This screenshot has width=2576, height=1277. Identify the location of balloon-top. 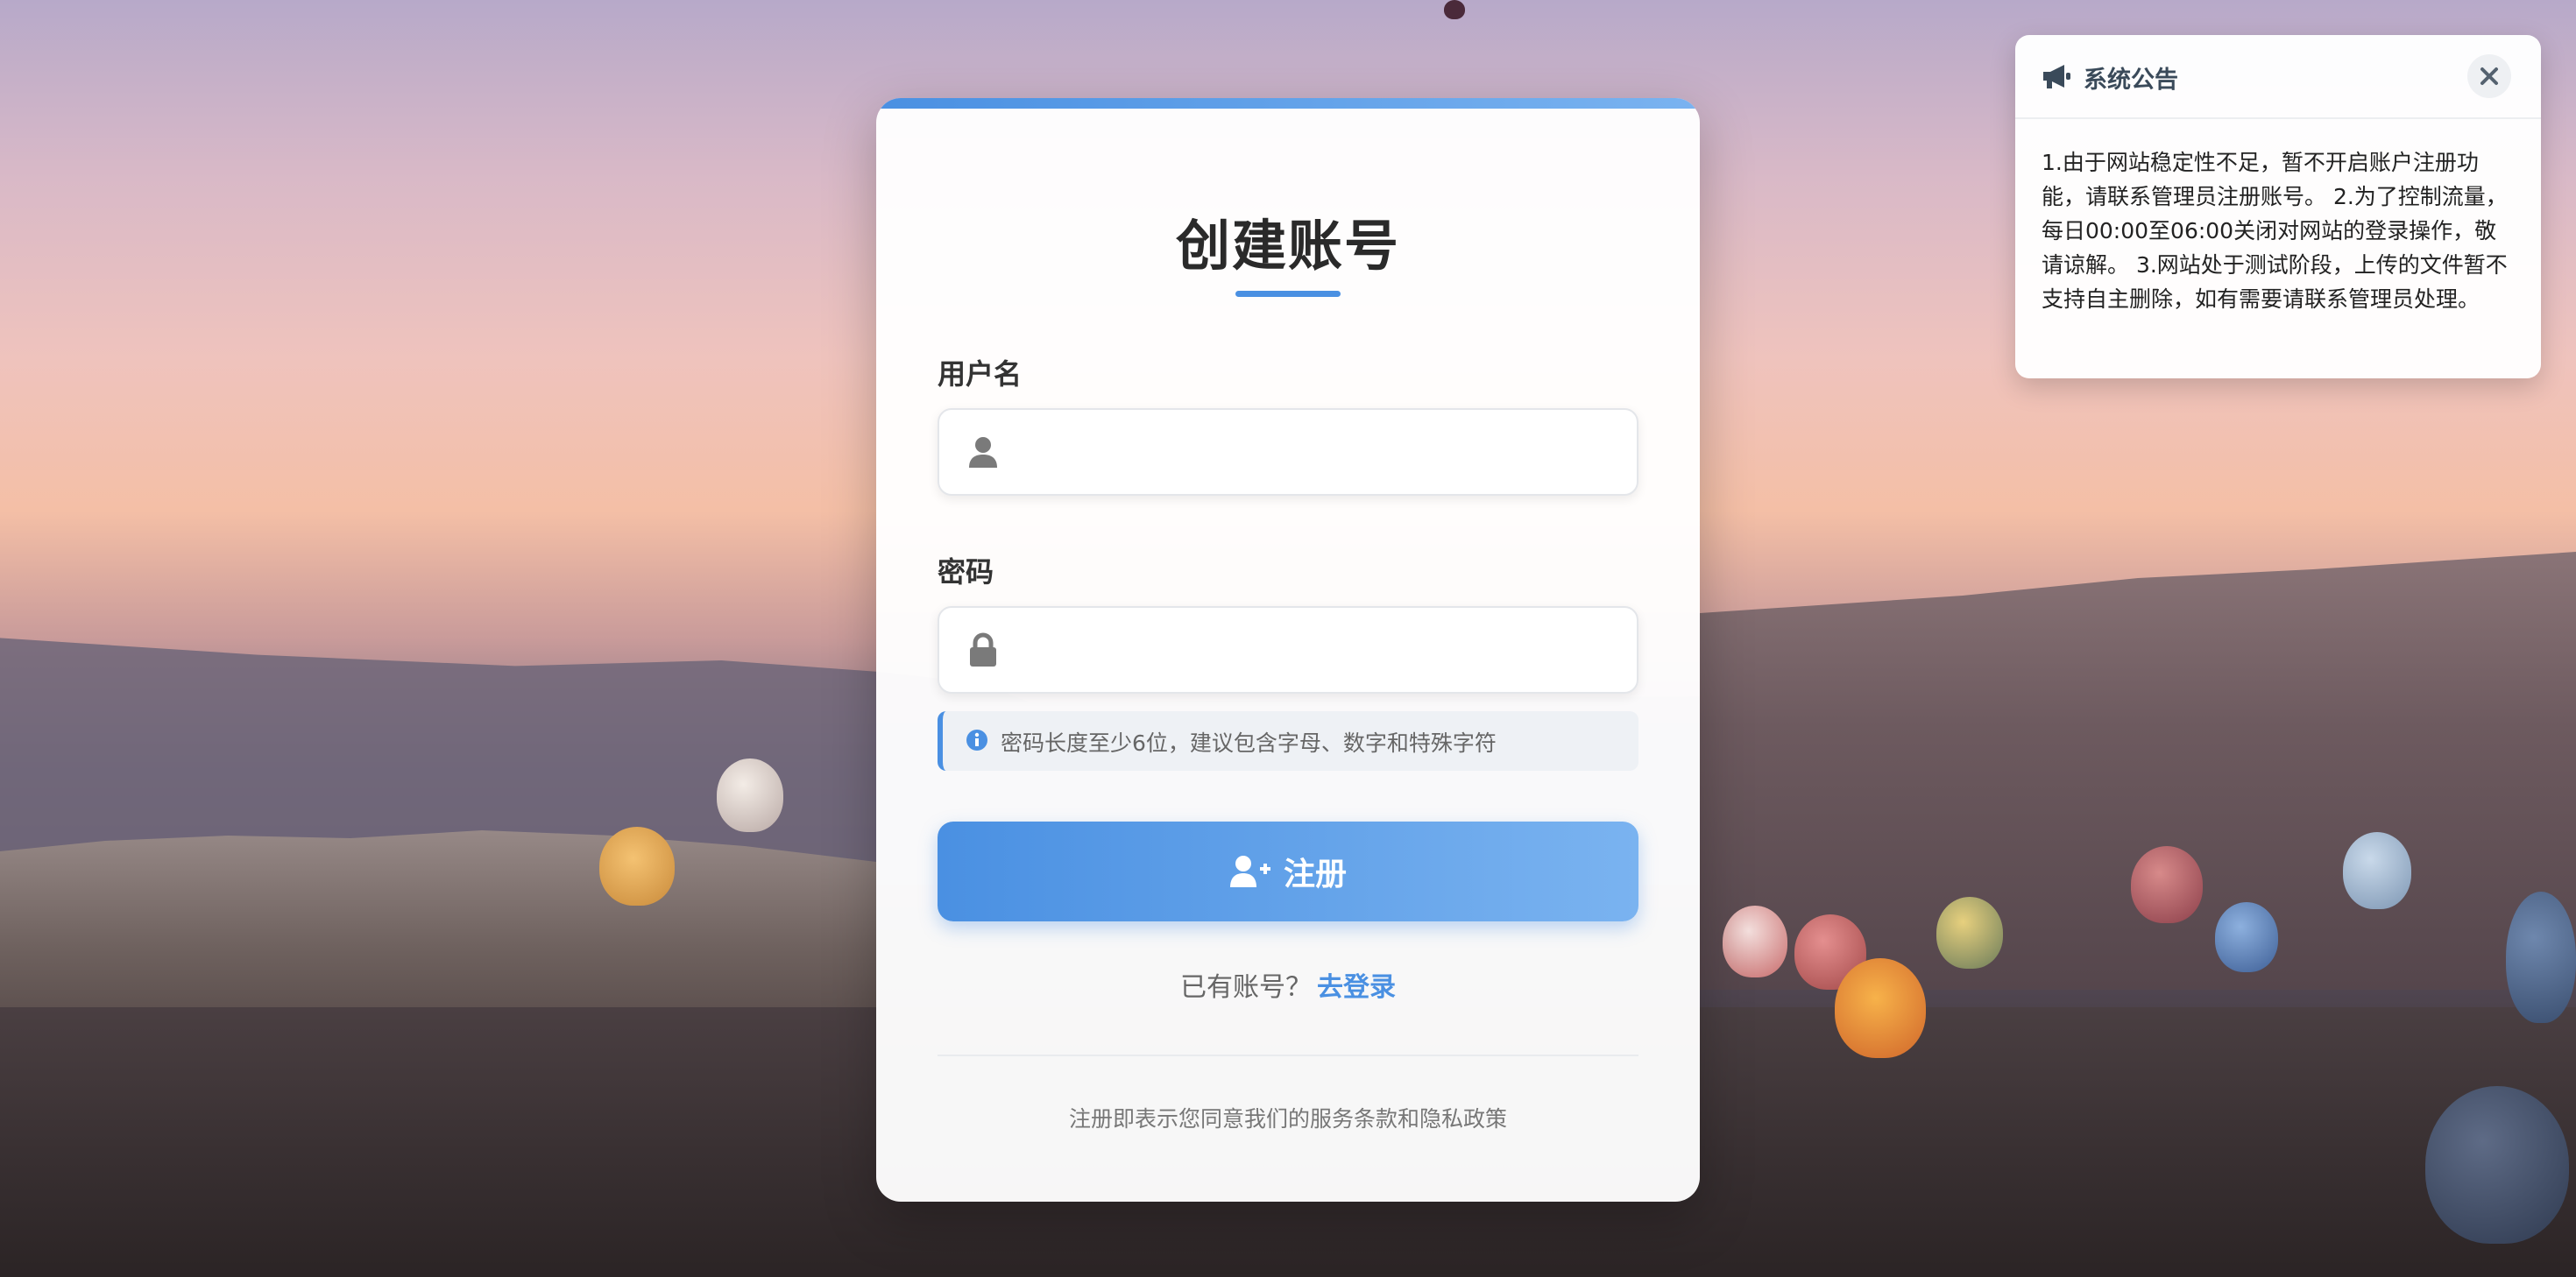
(1454, 10).